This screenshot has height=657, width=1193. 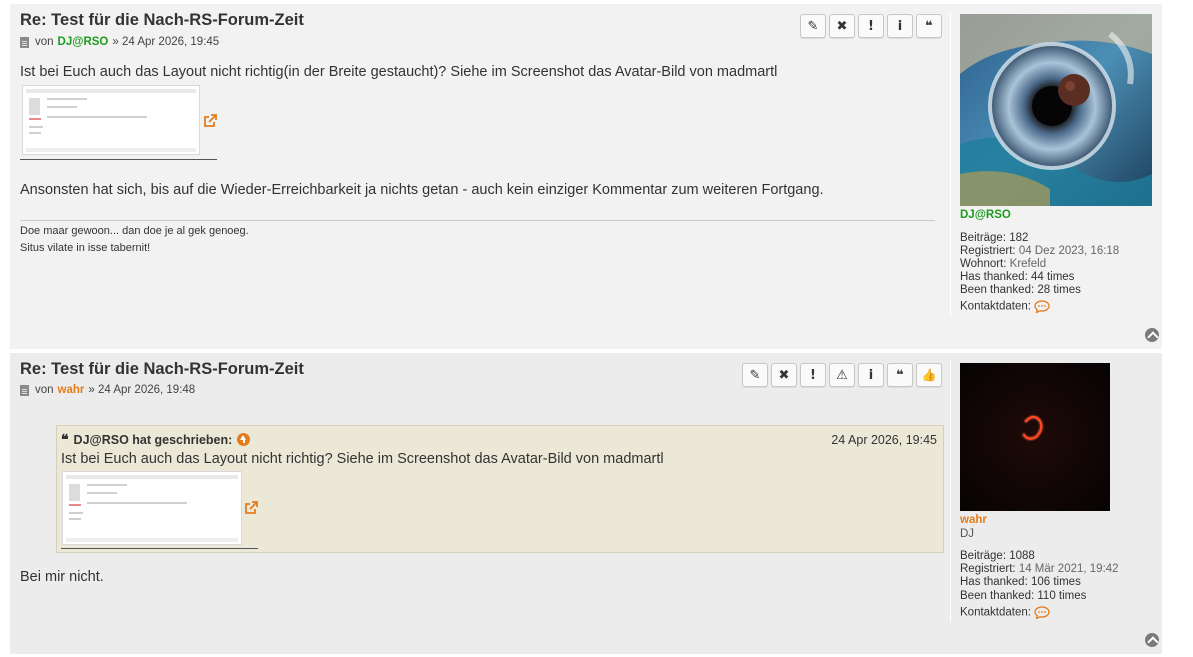 What do you see at coordinates (985, 215) in the screenshot?
I see `profile-username: DJ@RSO` at bounding box center [985, 215].